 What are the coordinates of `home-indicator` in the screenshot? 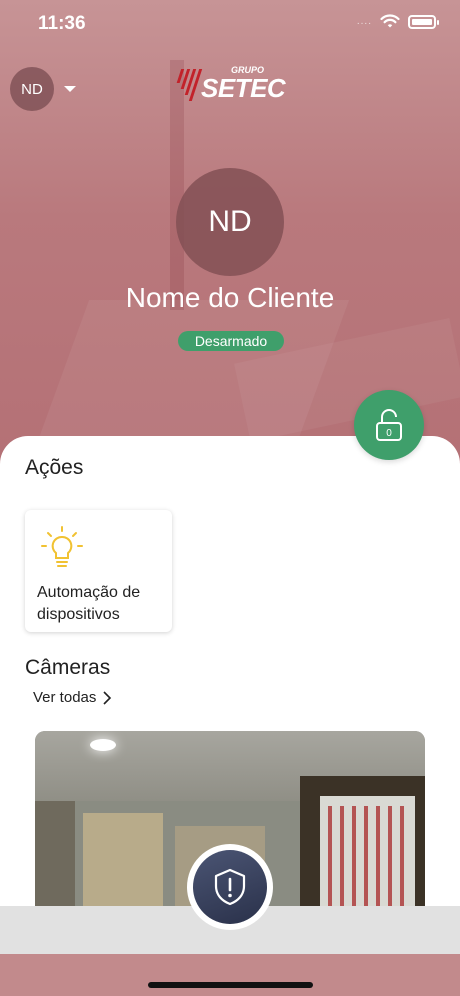 It's located at (230, 985).